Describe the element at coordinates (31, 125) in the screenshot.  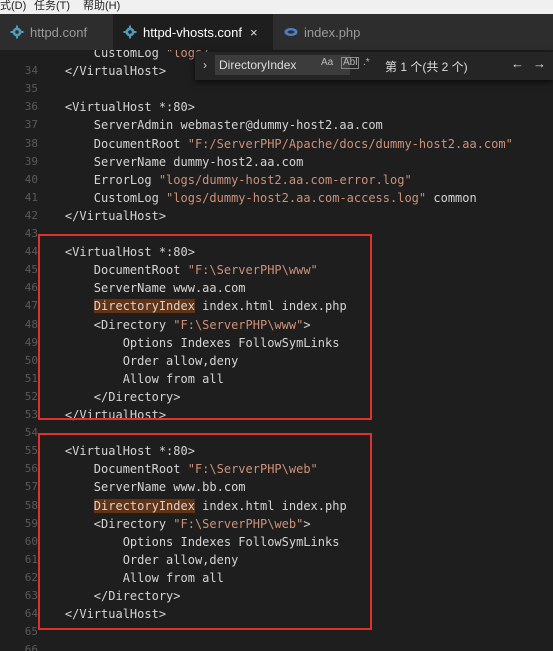
I see `line-number: 37` at that location.